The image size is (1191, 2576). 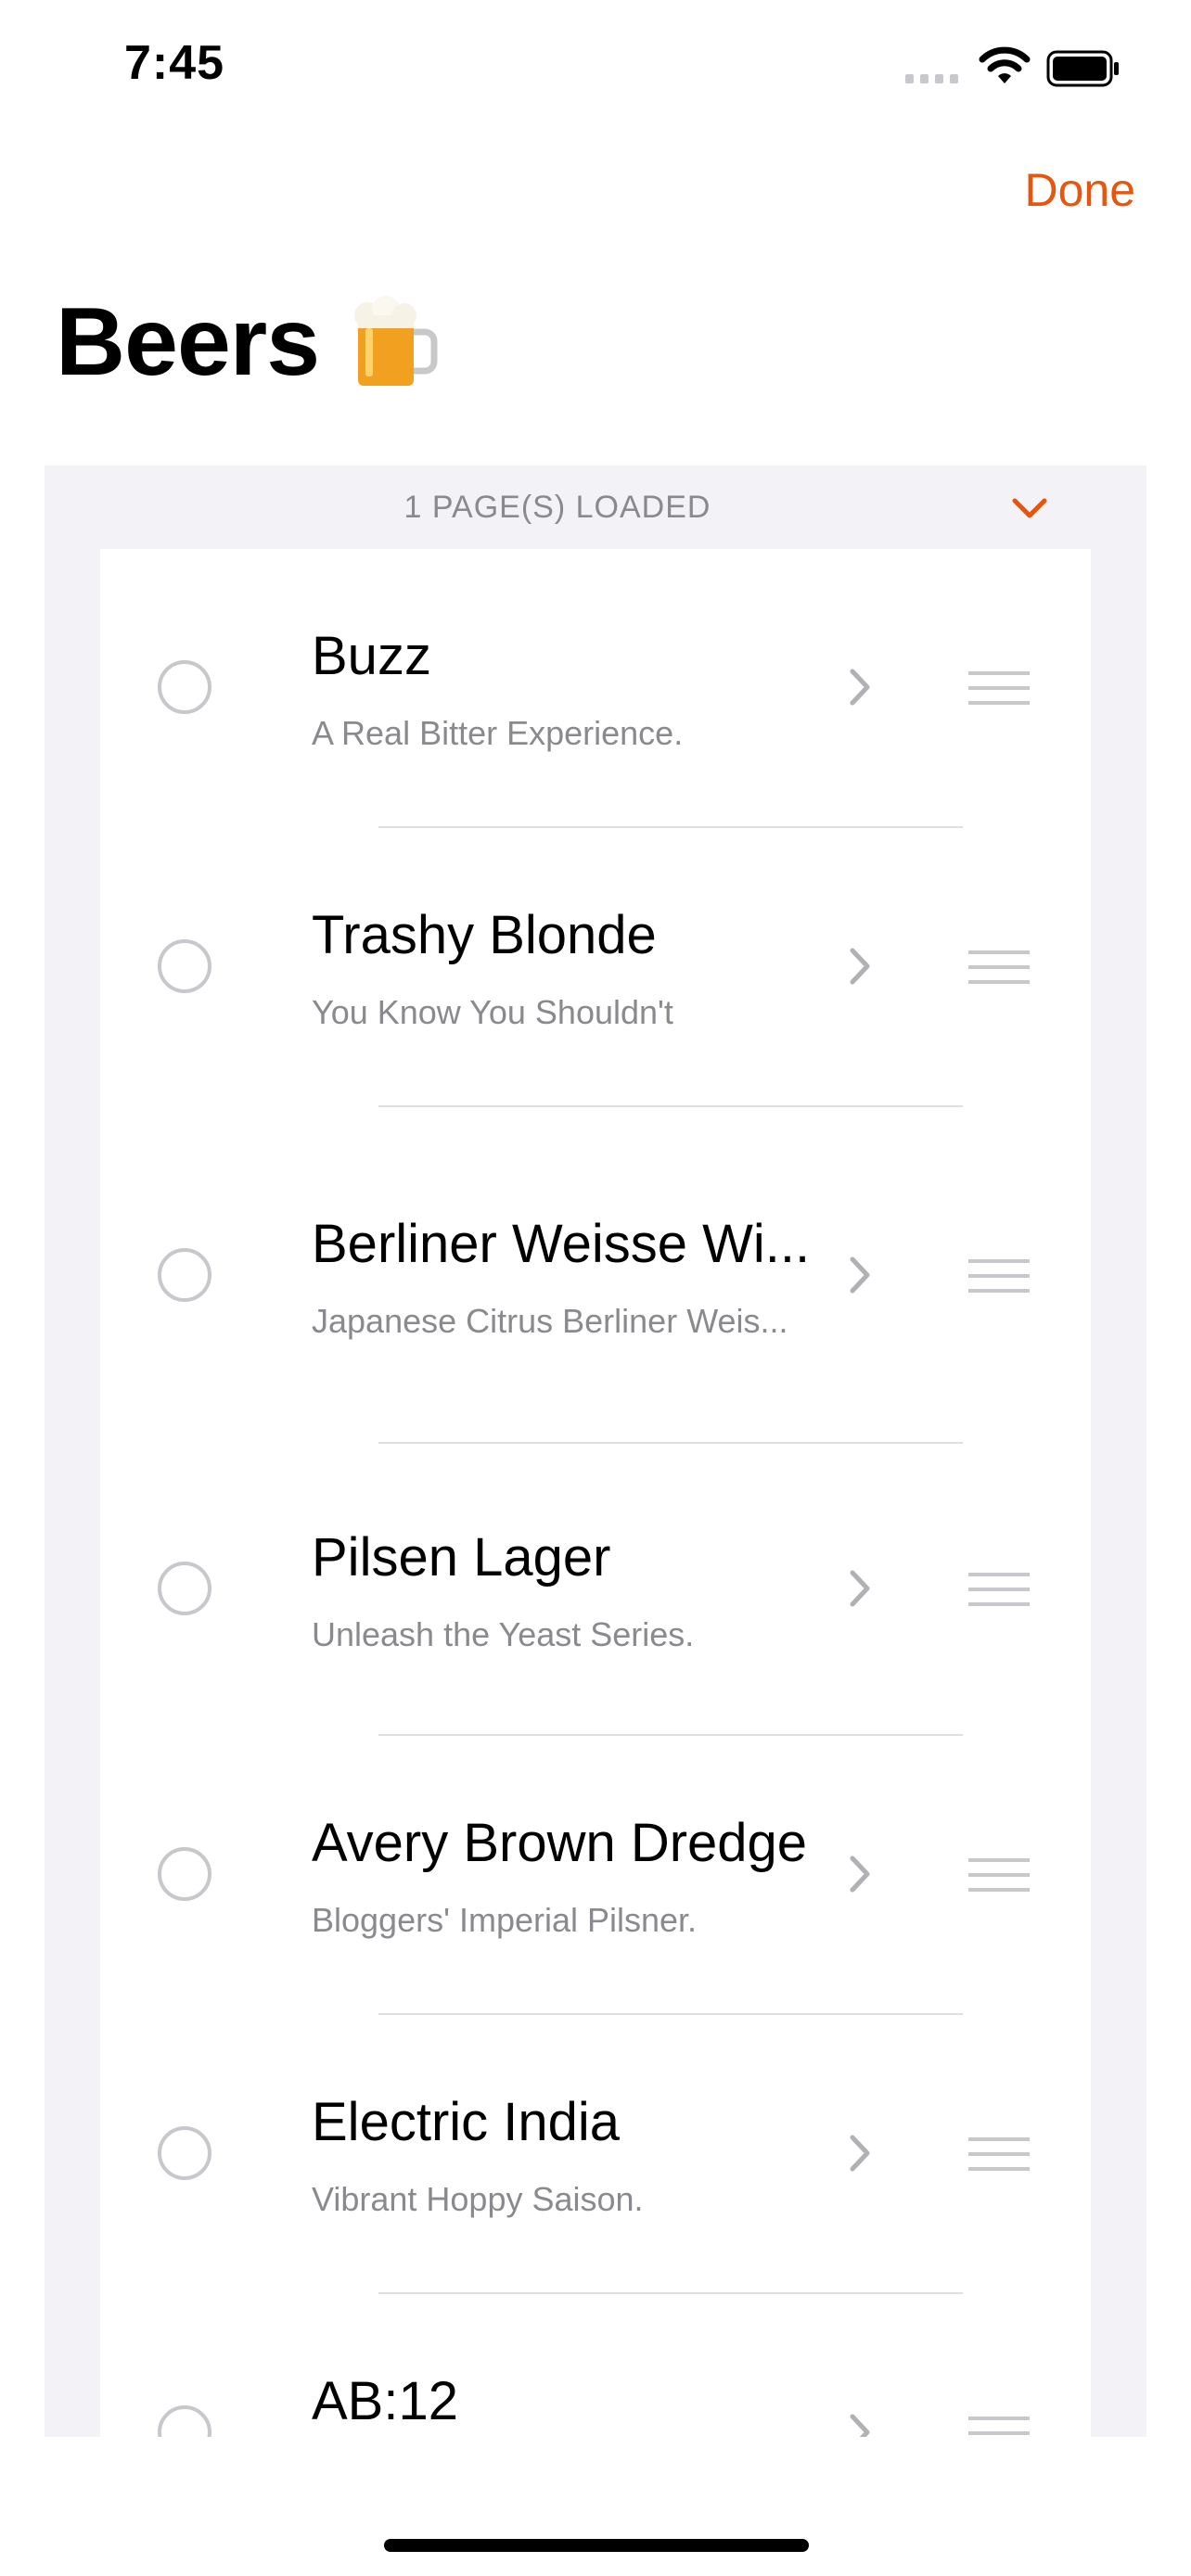 What do you see at coordinates (466, 2122) in the screenshot?
I see `beer-name: Electric India` at bounding box center [466, 2122].